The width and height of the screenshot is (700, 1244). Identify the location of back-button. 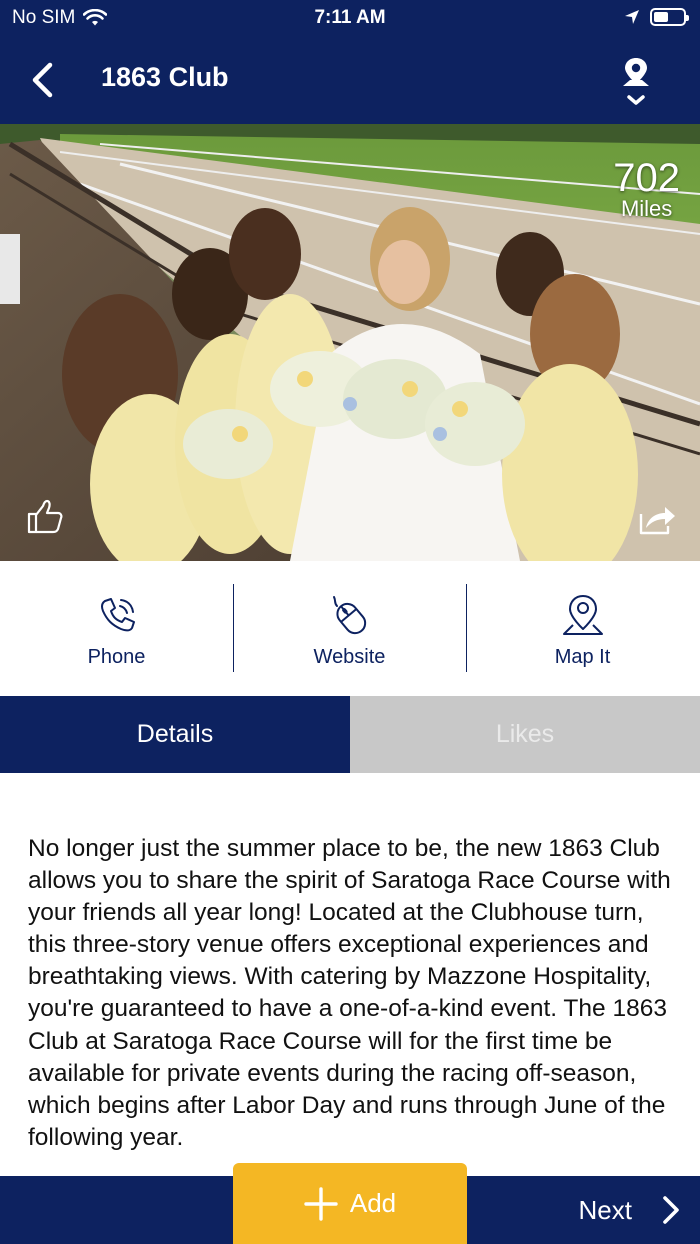
(42, 80).